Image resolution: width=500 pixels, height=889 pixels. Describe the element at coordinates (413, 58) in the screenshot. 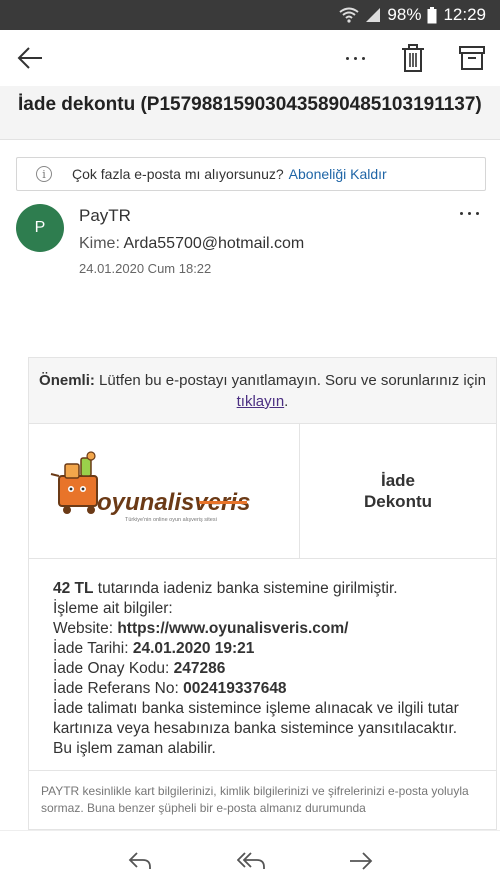

I see `trash-icon` at that location.